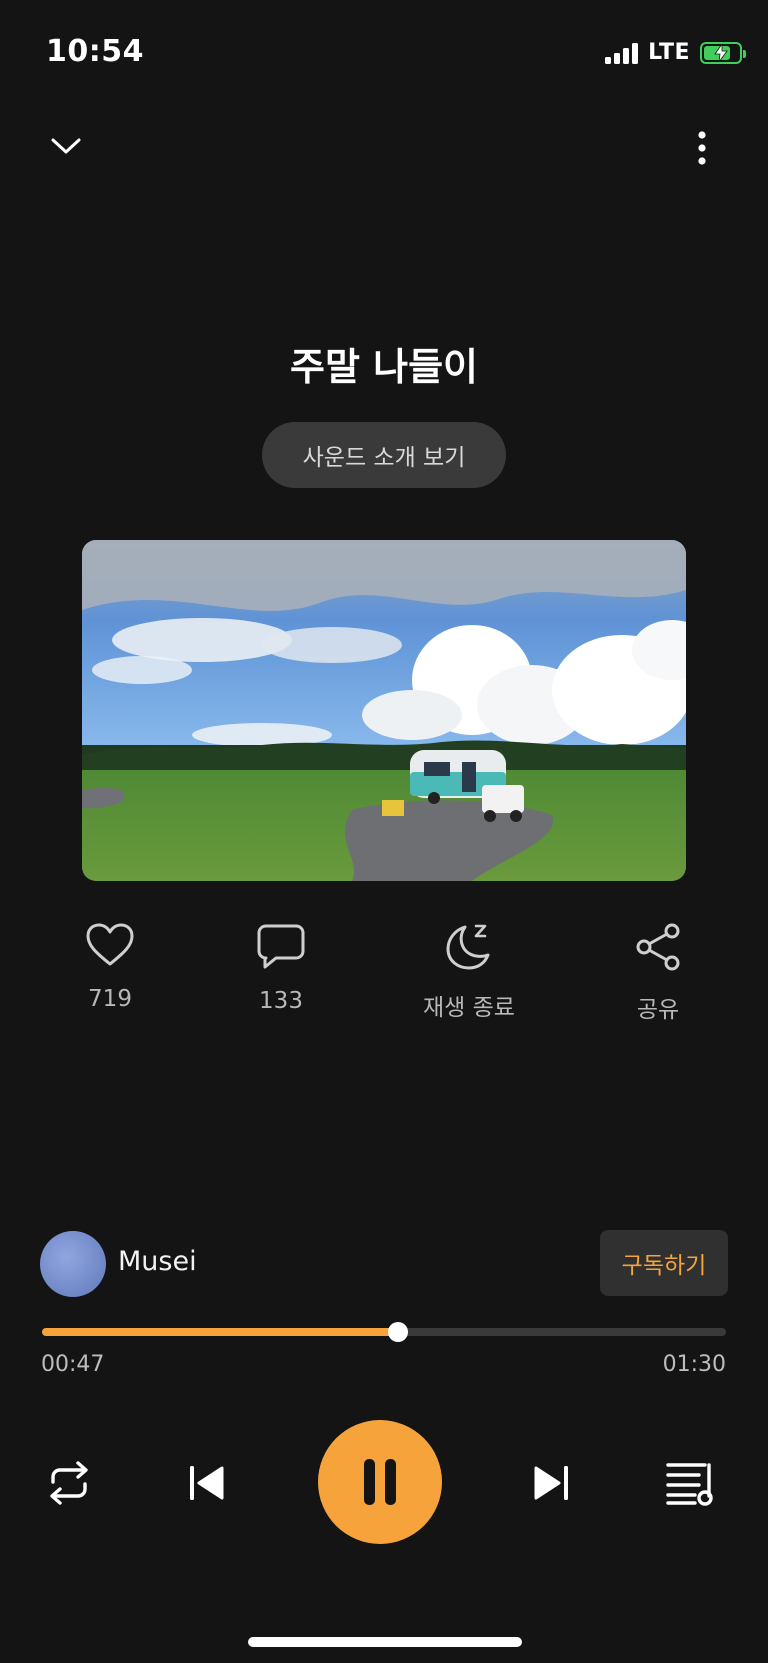 Image resolution: width=768 pixels, height=1663 pixels. I want to click on status-indicators: LTE, so click(675, 52).